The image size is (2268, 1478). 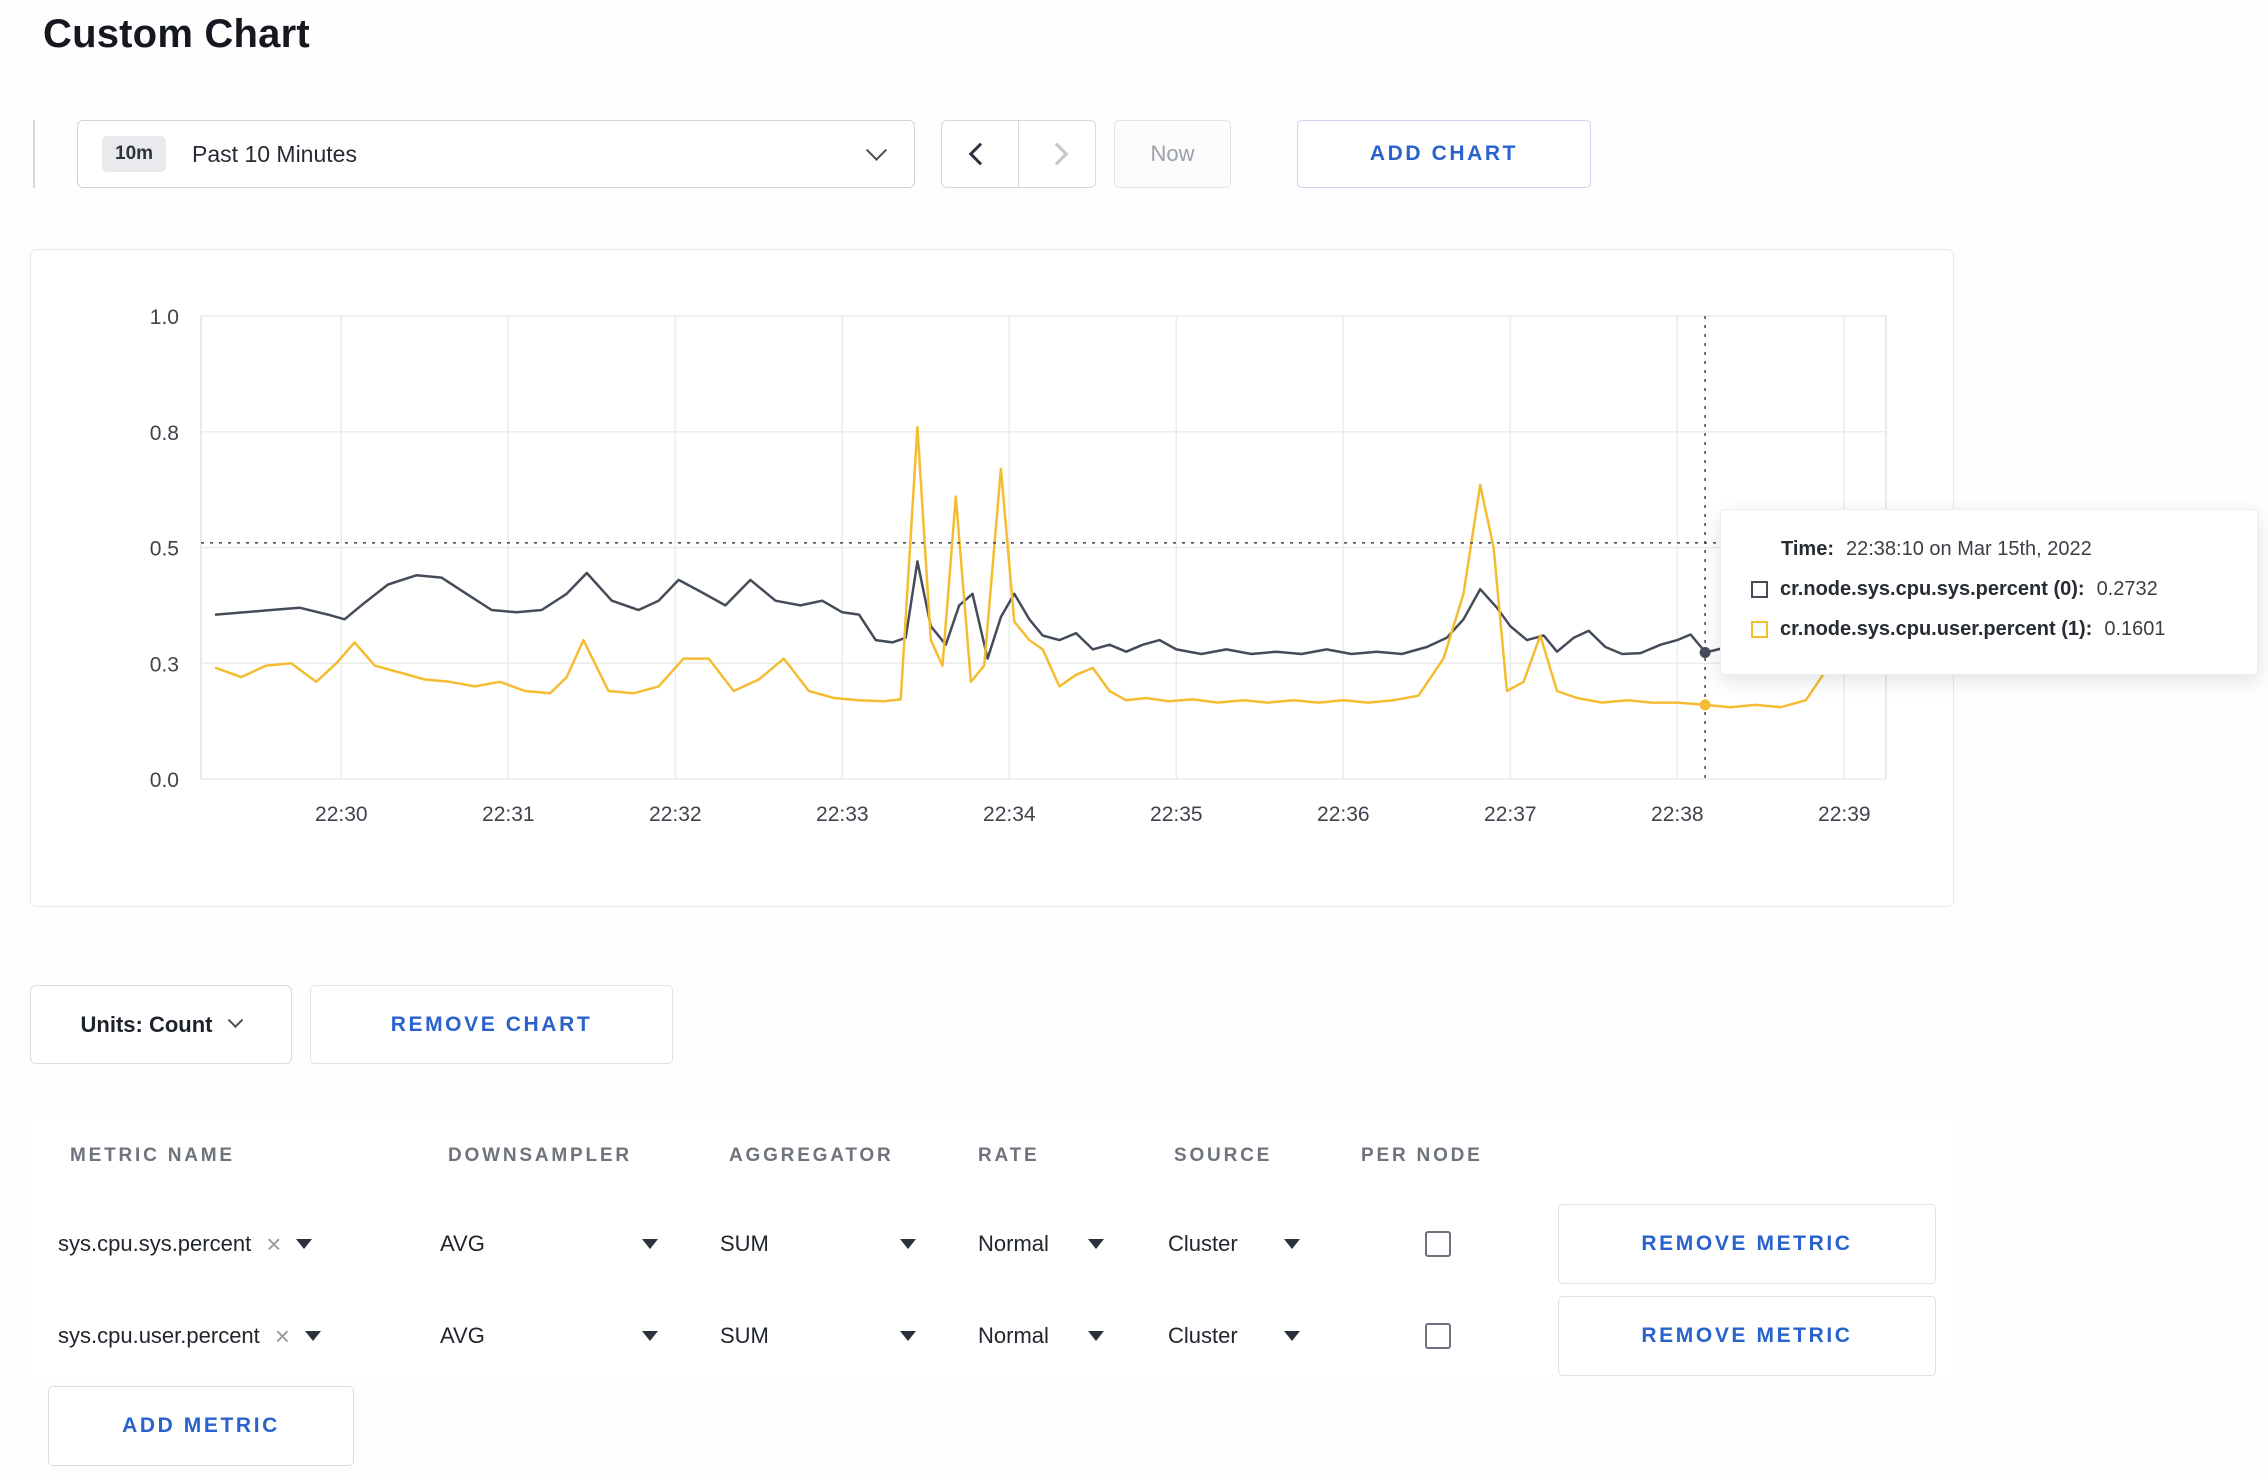 I want to click on svg-text: 22:39, so click(x=1844, y=814).